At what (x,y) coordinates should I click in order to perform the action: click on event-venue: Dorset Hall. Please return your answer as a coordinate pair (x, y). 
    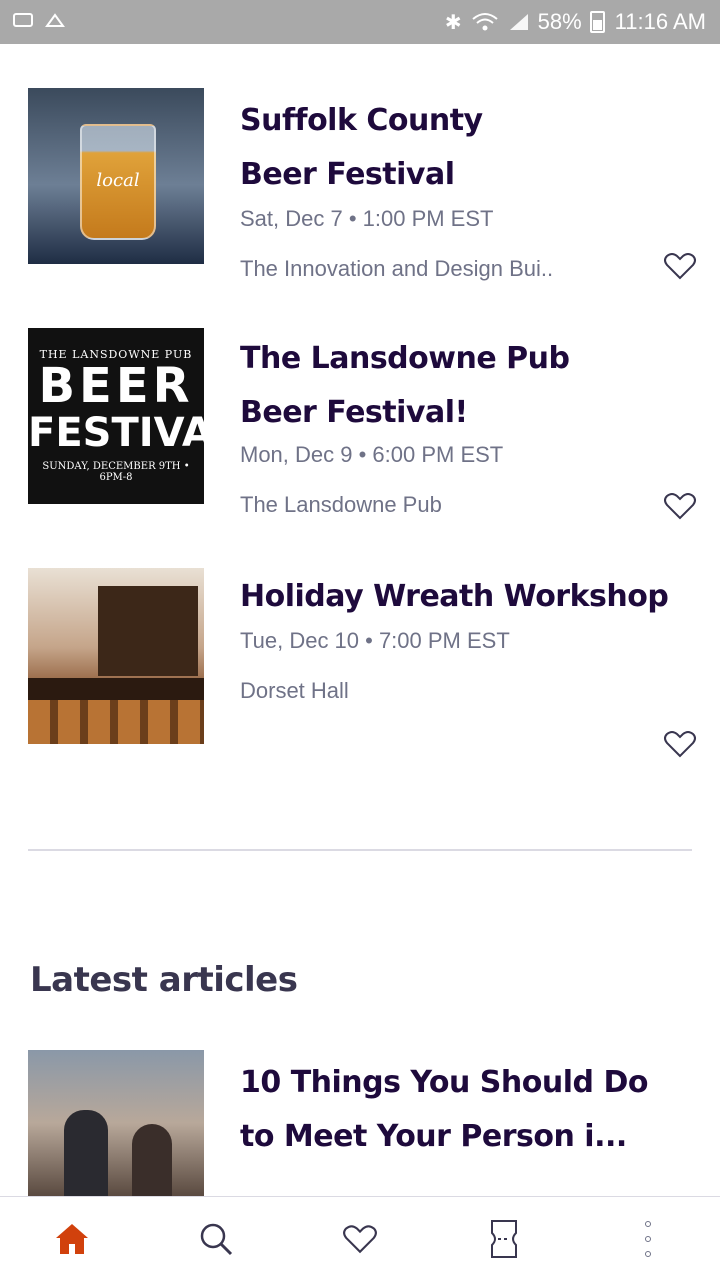
    Looking at the image, I should click on (294, 690).